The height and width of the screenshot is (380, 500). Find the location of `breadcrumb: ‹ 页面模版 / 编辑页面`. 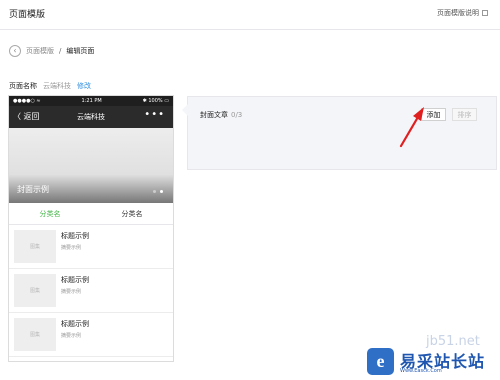

breadcrumb: ‹ 页面模版 / 编辑页面 is located at coordinates (51, 51).